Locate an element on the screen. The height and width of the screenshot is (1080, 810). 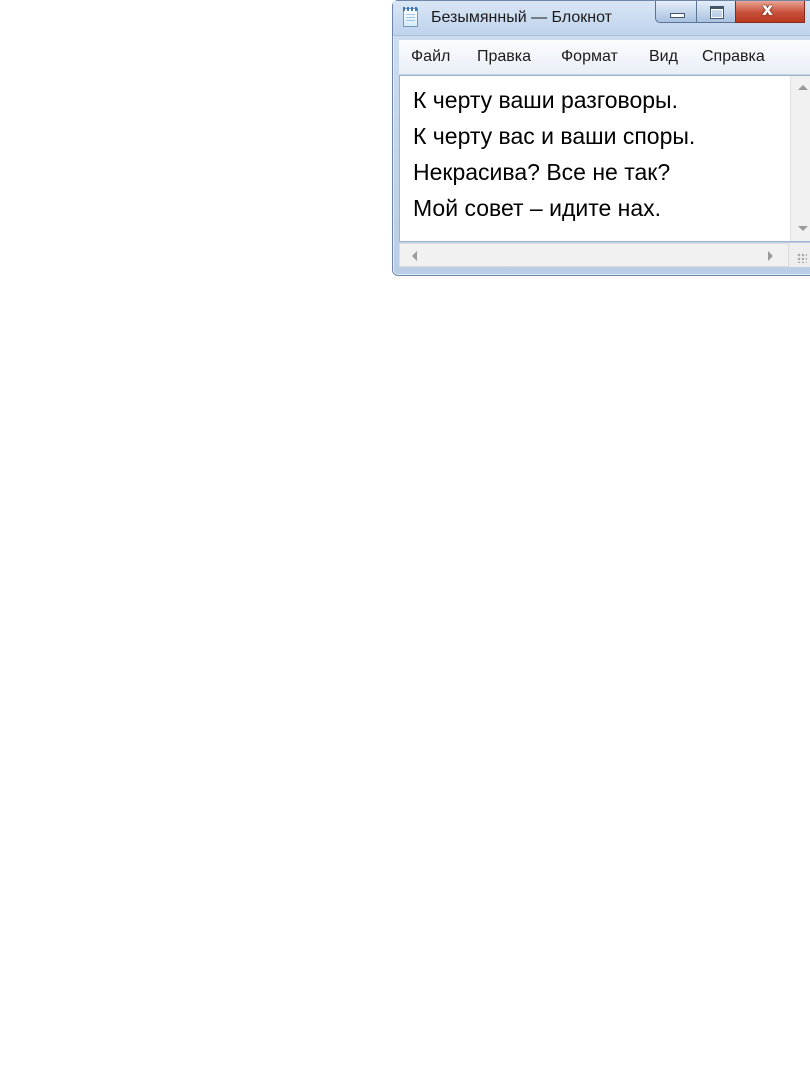
title-bar: Безымянный — Блокнот x is located at coordinates (601, 18).